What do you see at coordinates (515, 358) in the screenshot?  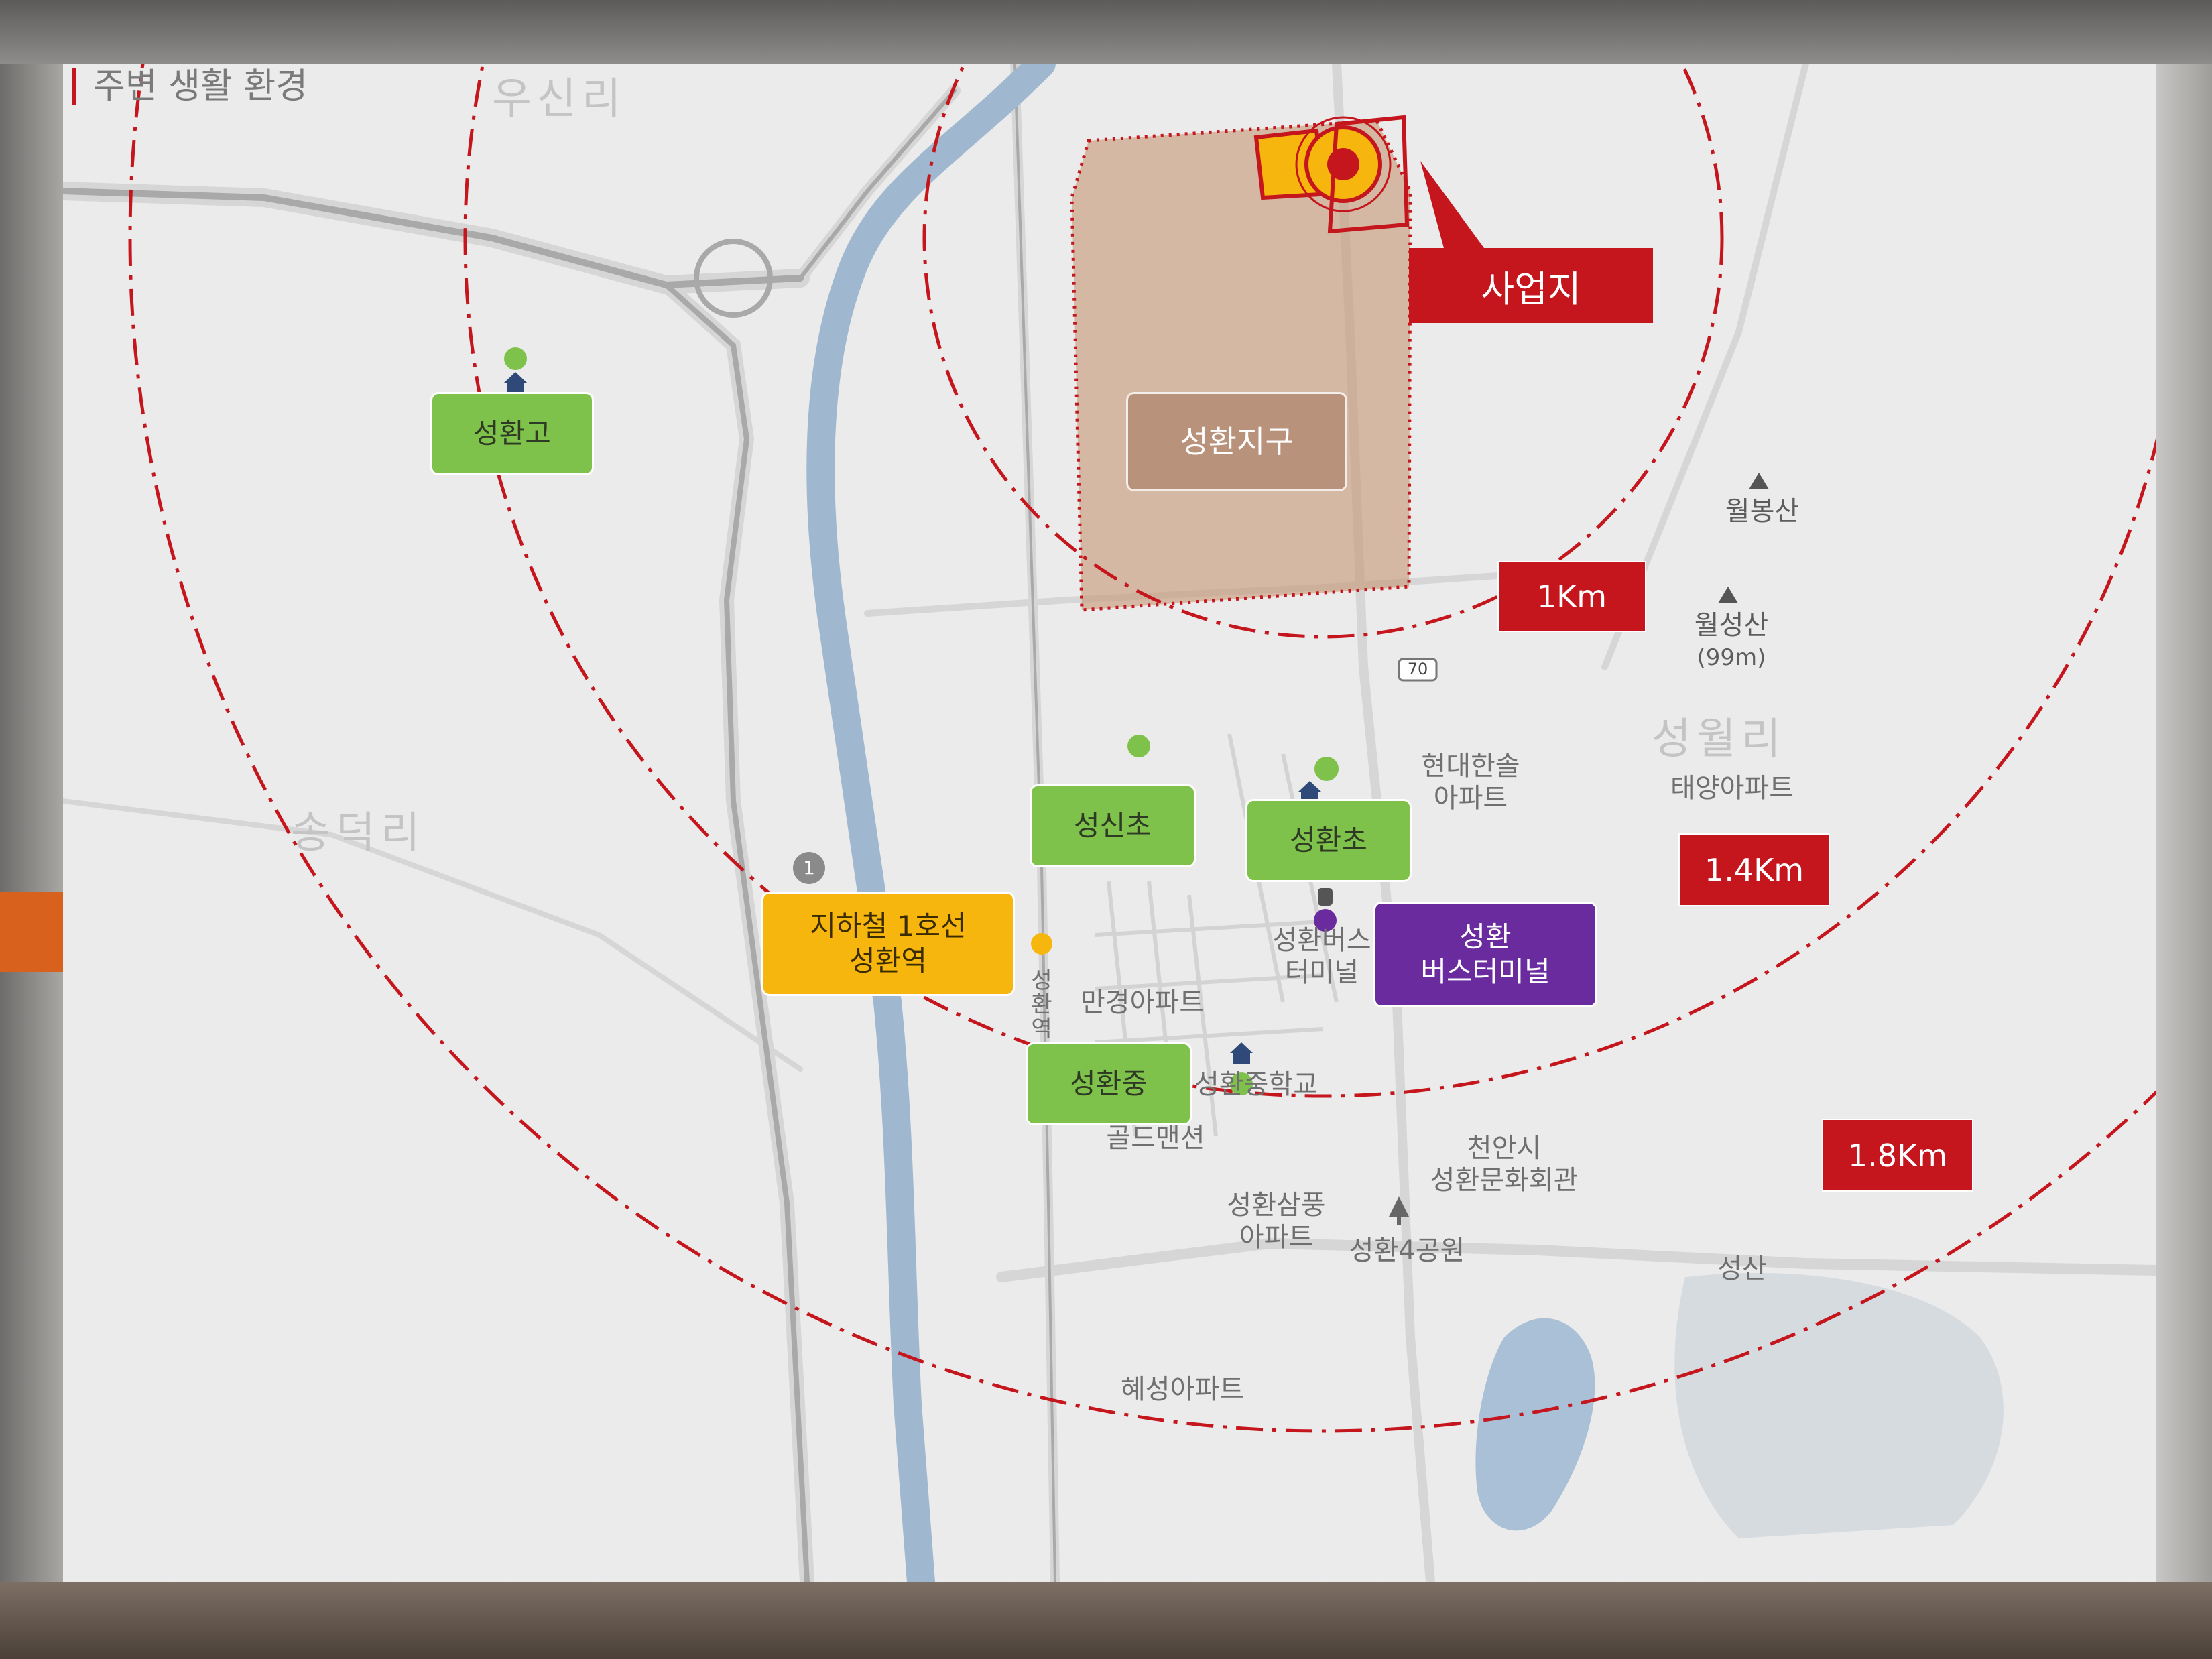 I see `marker-high-school` at bounding box center [515, 358].